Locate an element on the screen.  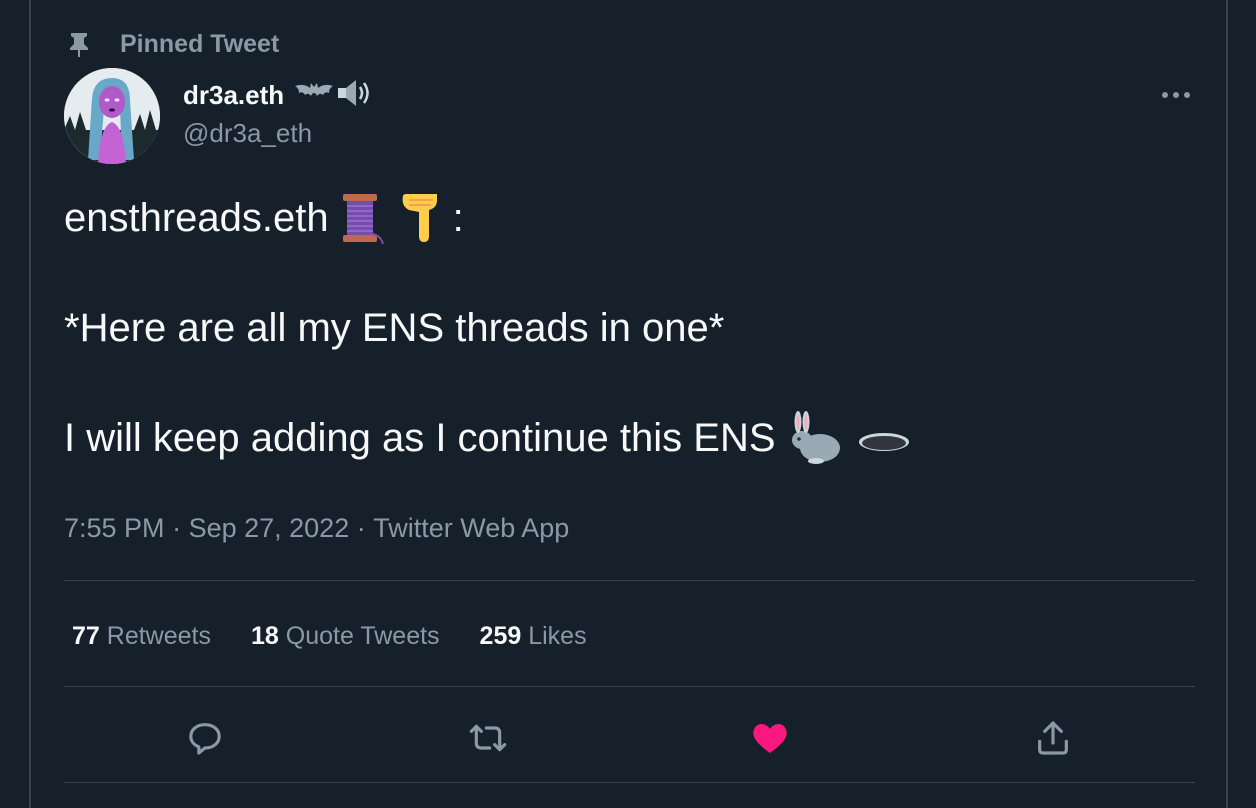
pin-icon is located at coordinates (79, 44).